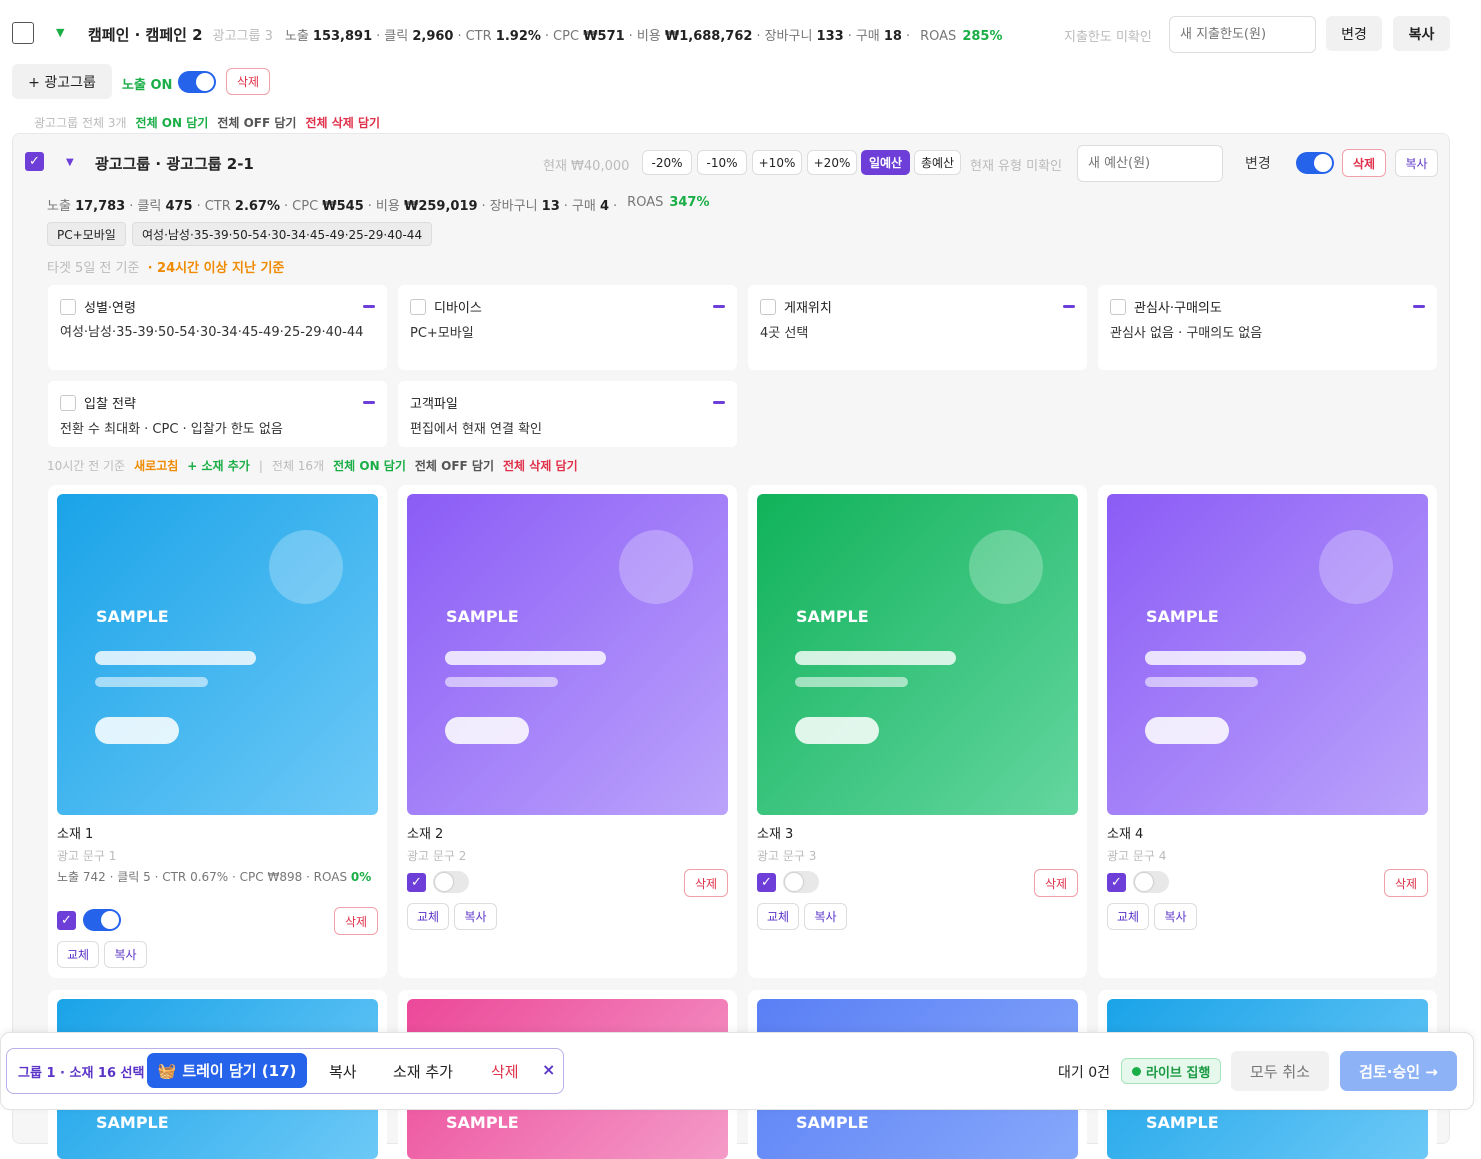 This screenshot has width=1481, height=1159. What do you see at coordinates (342, 36) in the screenshot?
I see `stat-value: 153,891` at bounding box center [342, 36].